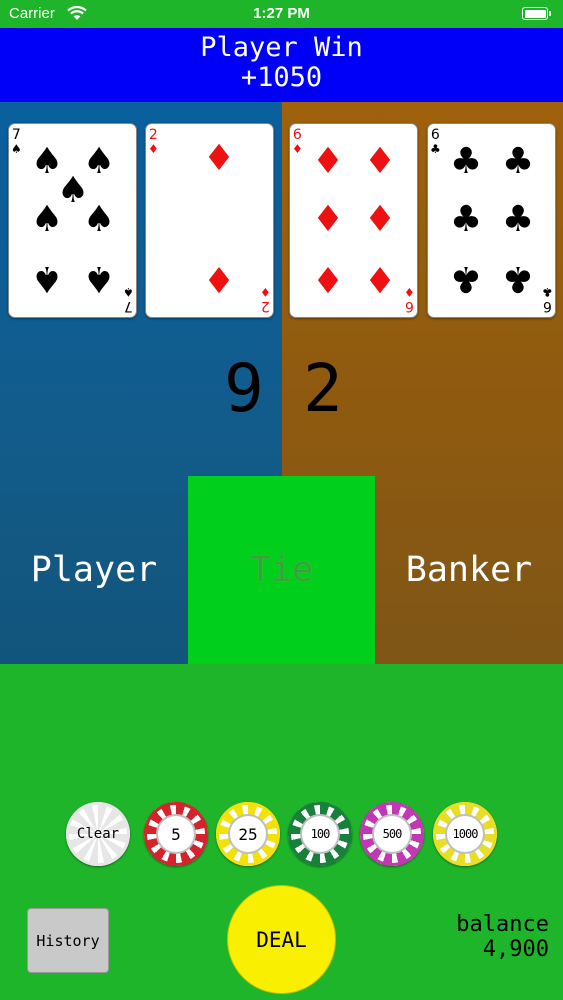 Image resolution: width=563 pixels, height=1000 pixels. I want to click on clear-chip-label: Clear, so click(98, 834).